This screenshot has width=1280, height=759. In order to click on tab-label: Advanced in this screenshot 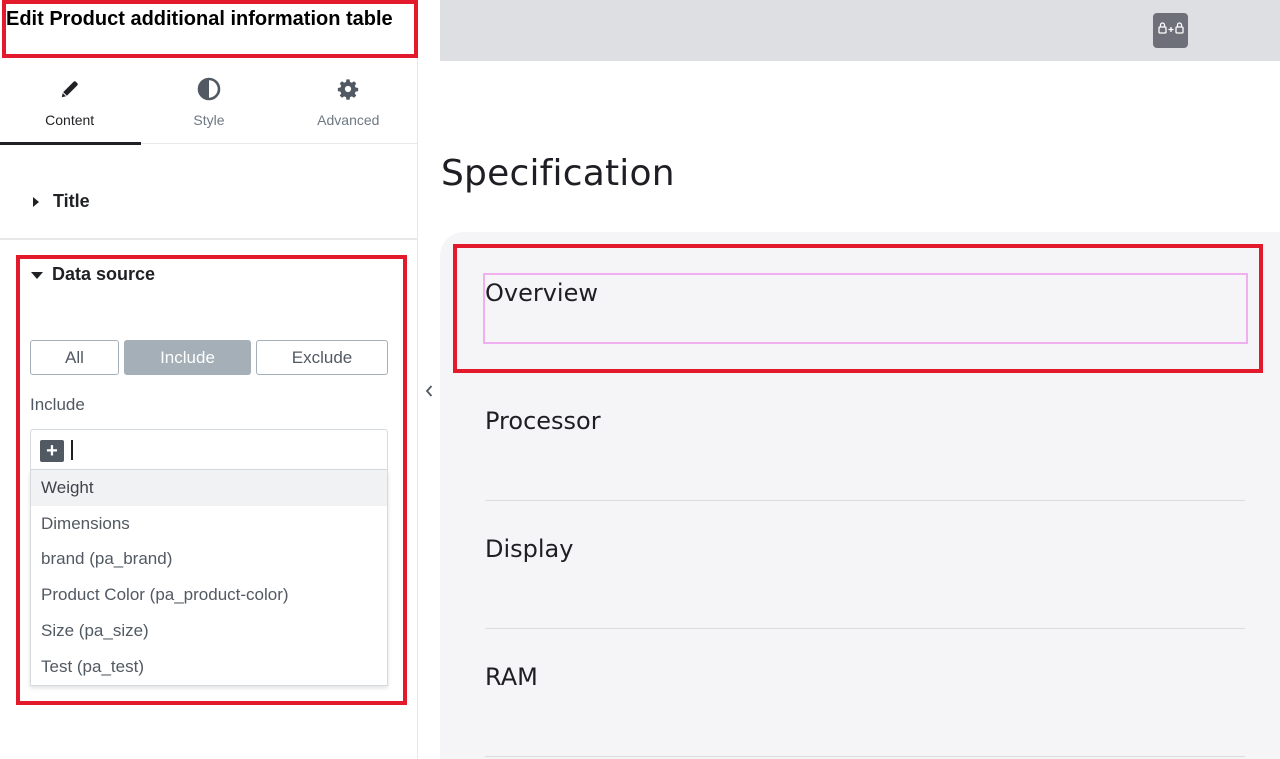, I will do `click(348, 120)`.